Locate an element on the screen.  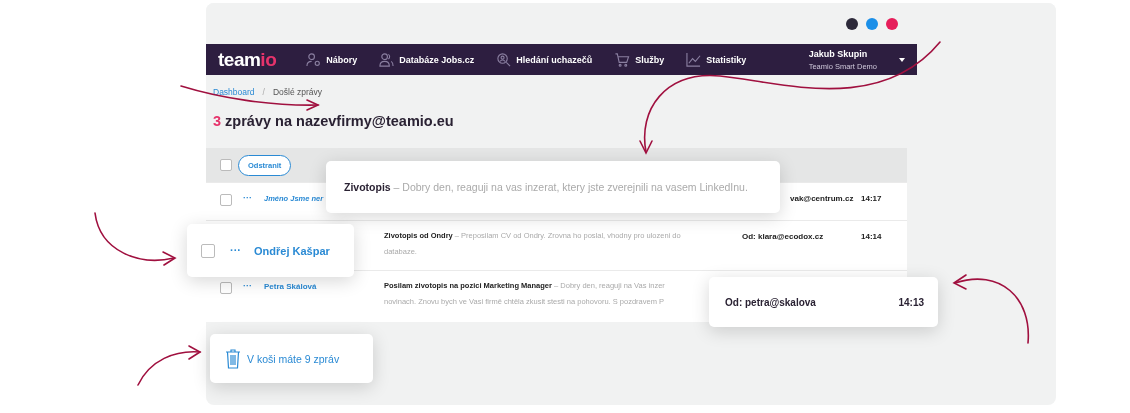
page-title: 3 zprávy na nazevfirmy@teamio.eu is located at coordinates (334, 121).